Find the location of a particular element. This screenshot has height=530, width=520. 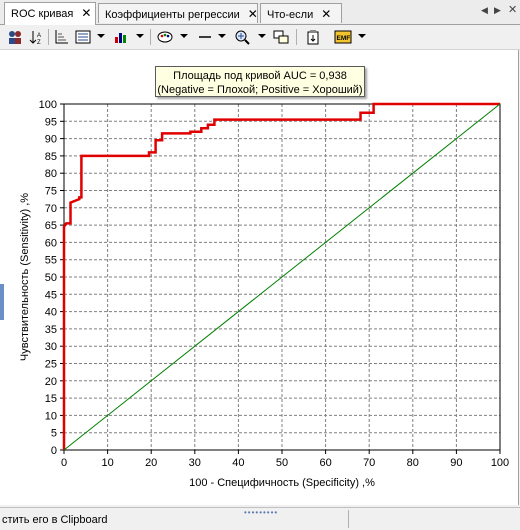

auc-line-1: Площадь под кривой AUC = 0,938 is located at coordinates (260, 76).